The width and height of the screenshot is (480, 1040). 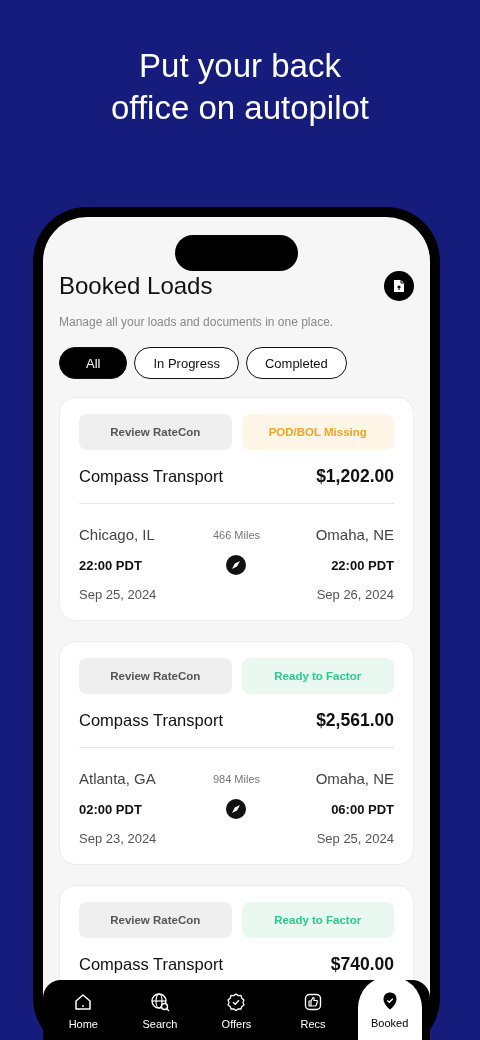 What do you see at coordinates (355, 476) in the screenshot?
I see `load-price: $1,202.00` at bounding box center [355, 476].